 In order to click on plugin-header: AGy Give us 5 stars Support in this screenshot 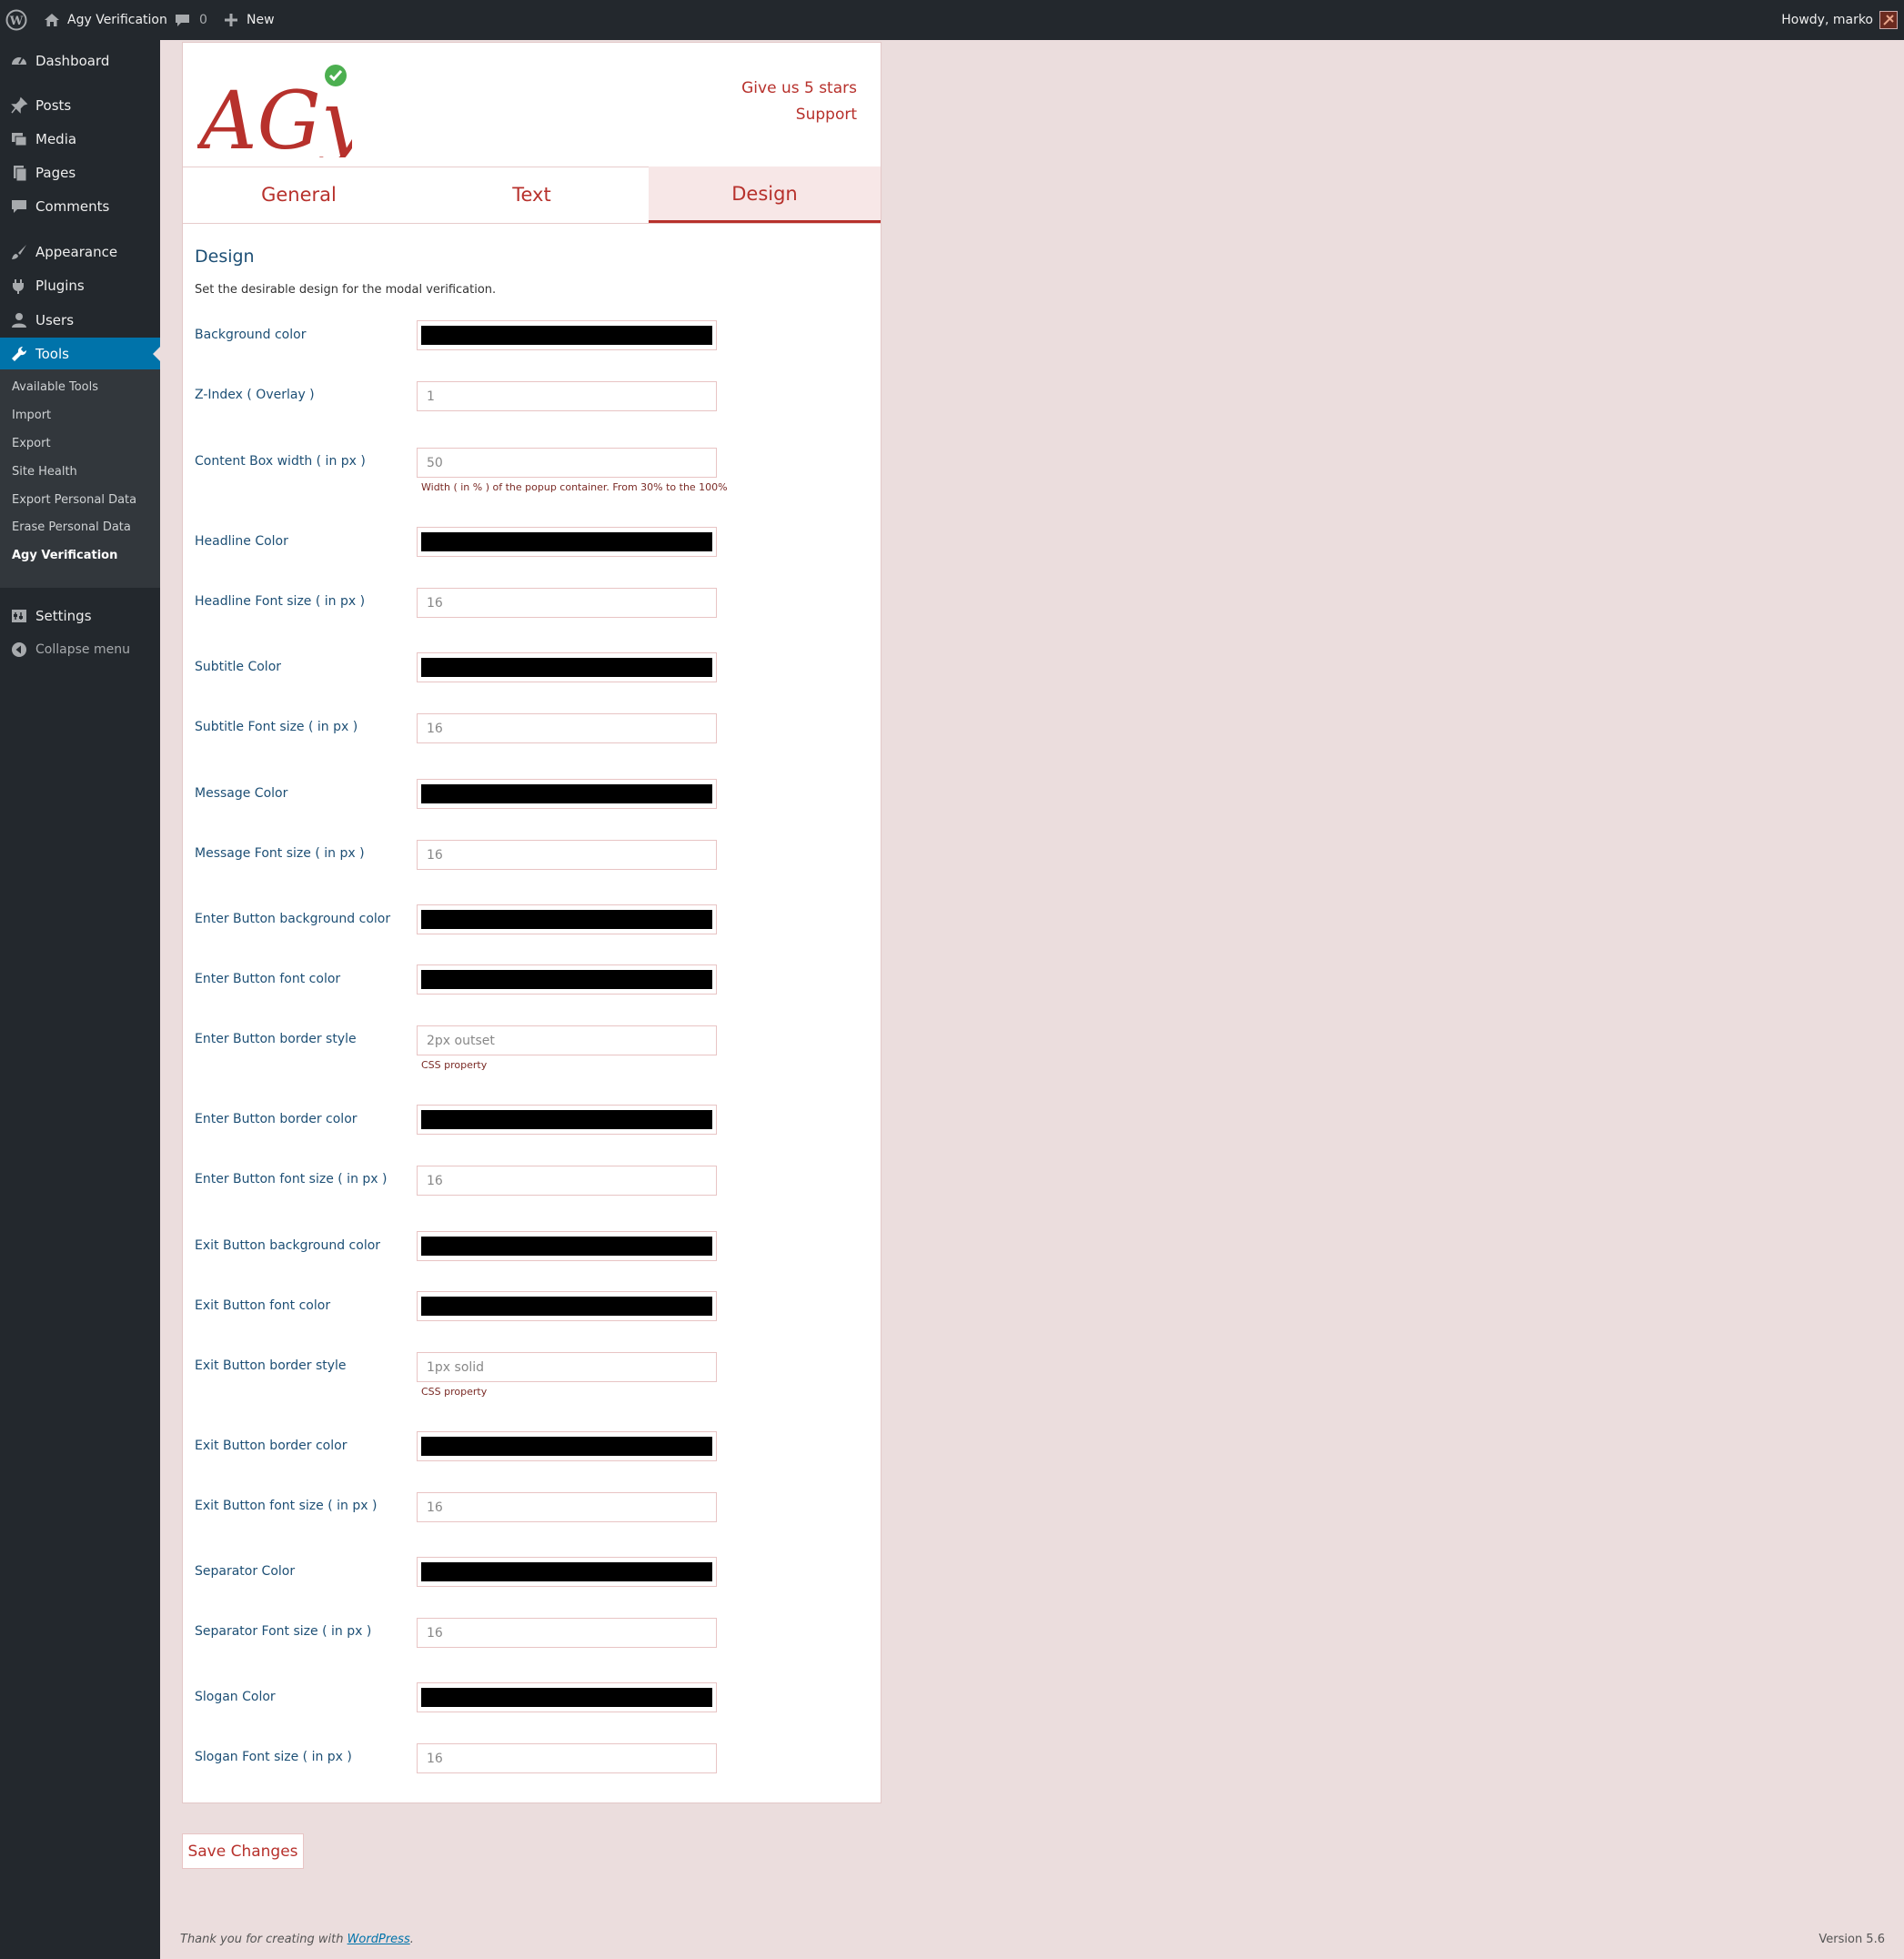, I will do `click(532, 105)`.